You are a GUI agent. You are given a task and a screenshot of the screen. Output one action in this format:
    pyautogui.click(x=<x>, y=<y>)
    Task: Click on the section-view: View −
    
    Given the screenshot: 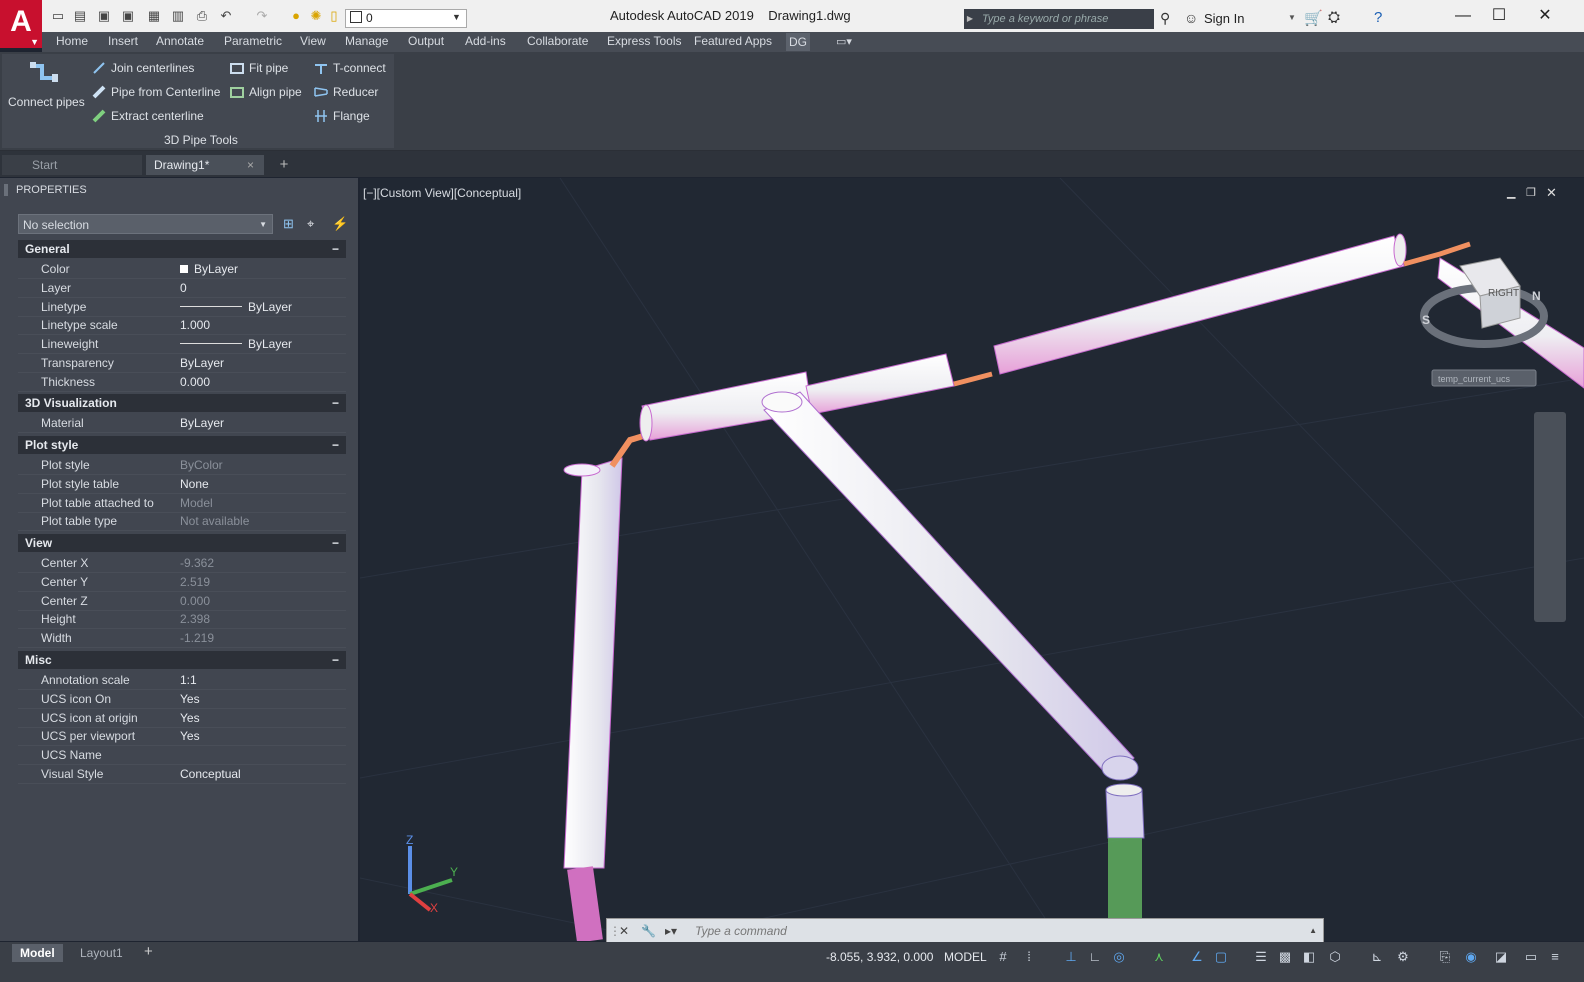 What is the action you would take?
    pyautogui.click(x=182, y=543)
    